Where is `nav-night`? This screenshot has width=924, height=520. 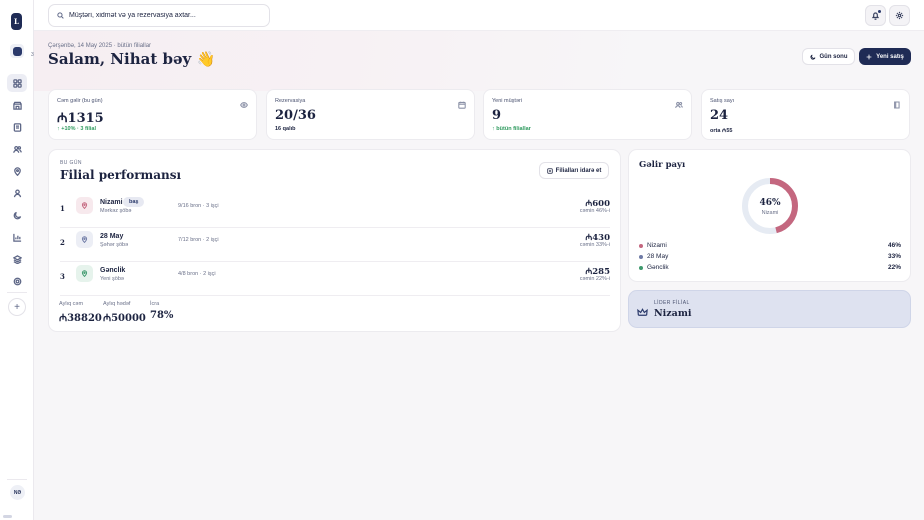 nav-night is located at coordinates (17, 215).